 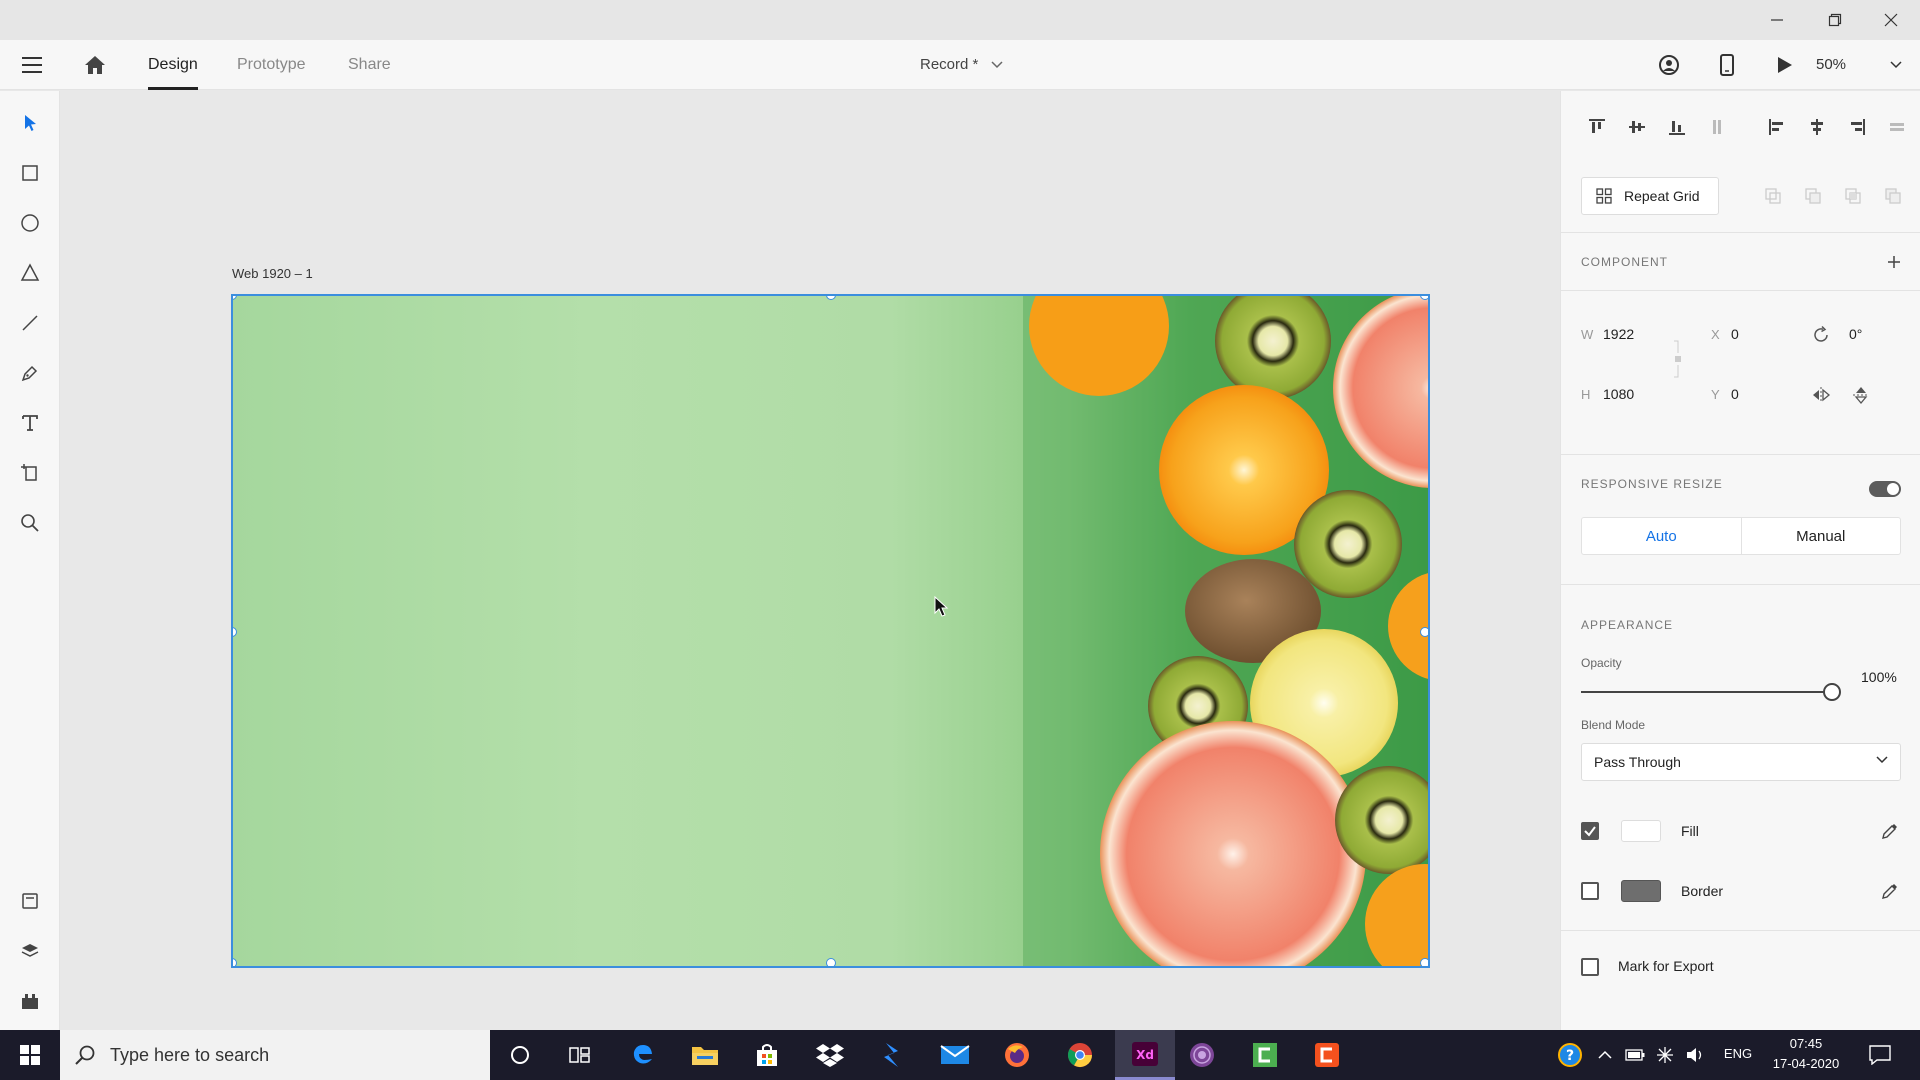 What do you see at coordinates (1821, 395) in the screenshot?
I see `flip-horizontal-icon` at bounding box center [1821, 395].